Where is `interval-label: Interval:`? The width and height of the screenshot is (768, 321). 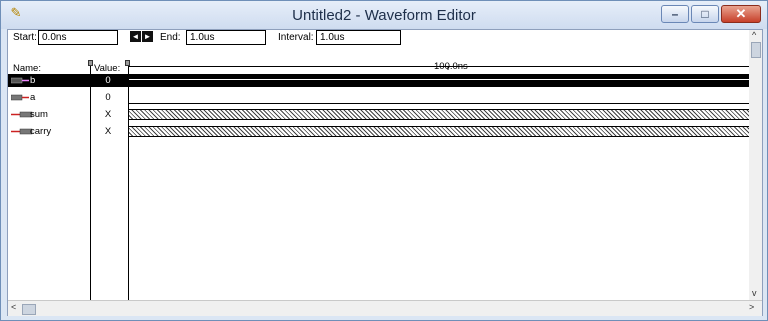 interval-label: Interval: is located at coordinates (296, 37).